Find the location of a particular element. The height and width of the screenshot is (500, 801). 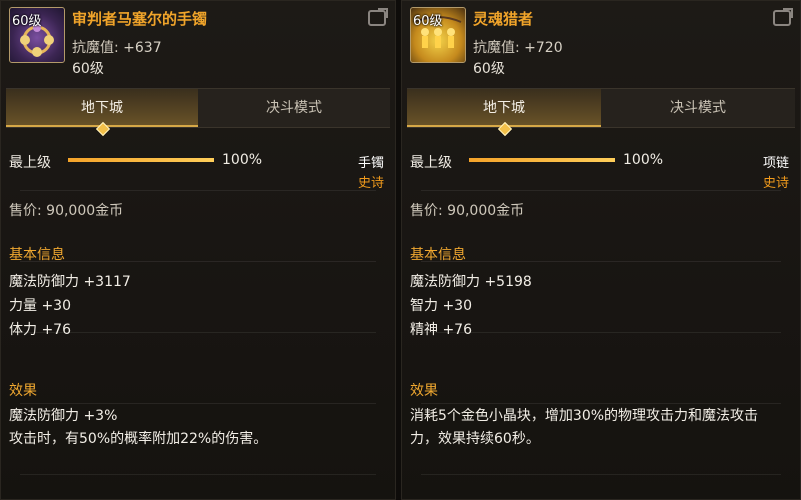

attribute-line: 智力 +30 is located at coordinates (441, 306).